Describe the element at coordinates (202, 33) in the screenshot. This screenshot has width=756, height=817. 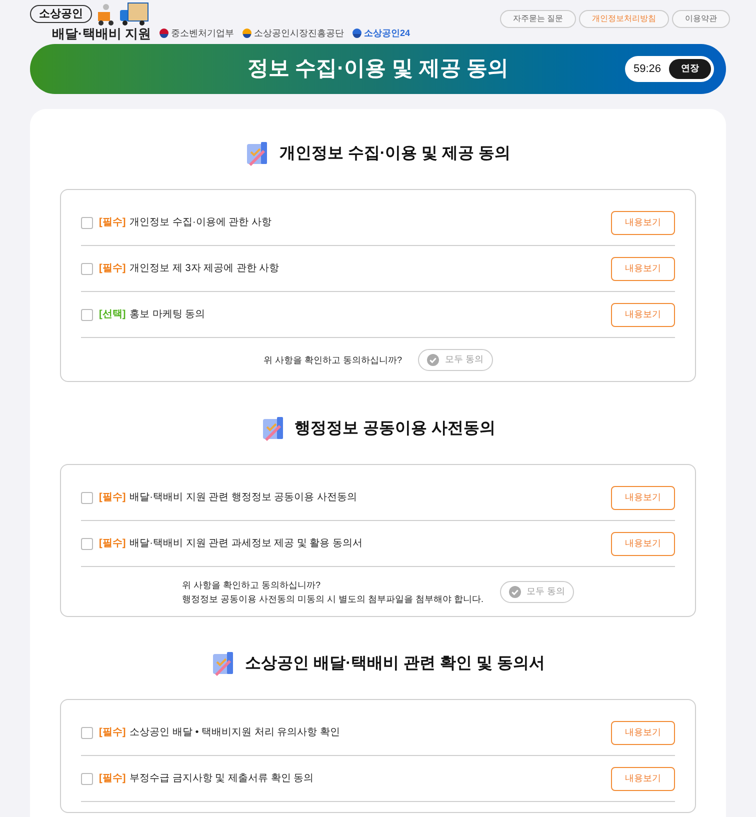
I see `partner-name: 중소벤처기업부` at that location.